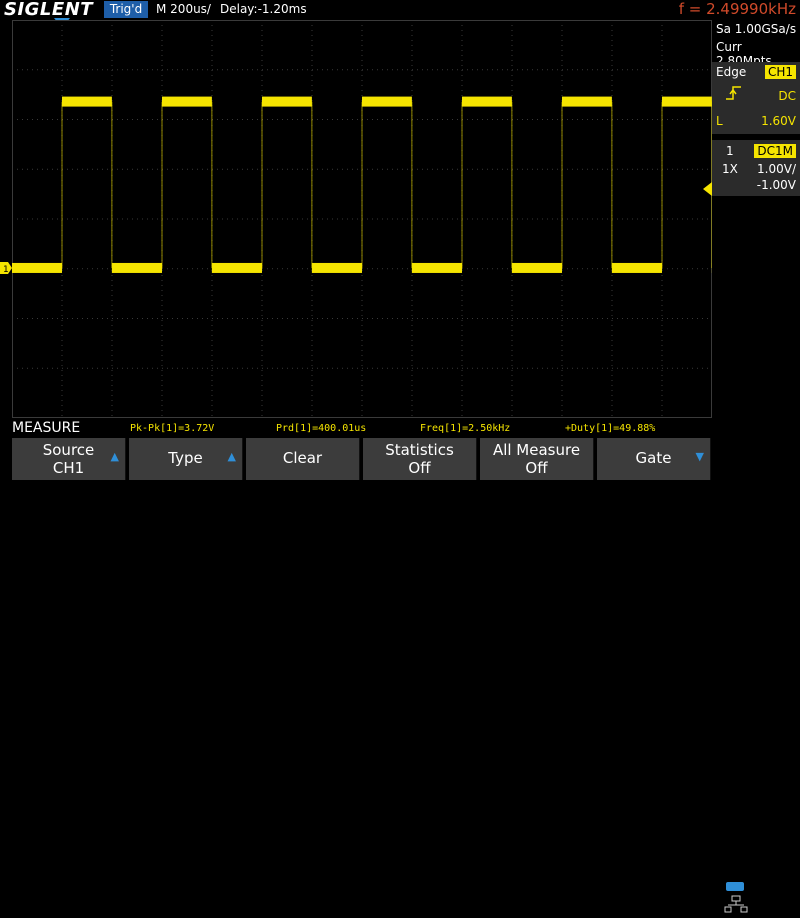  I want to click on clear-softkey: Clear, so click(303, 459).